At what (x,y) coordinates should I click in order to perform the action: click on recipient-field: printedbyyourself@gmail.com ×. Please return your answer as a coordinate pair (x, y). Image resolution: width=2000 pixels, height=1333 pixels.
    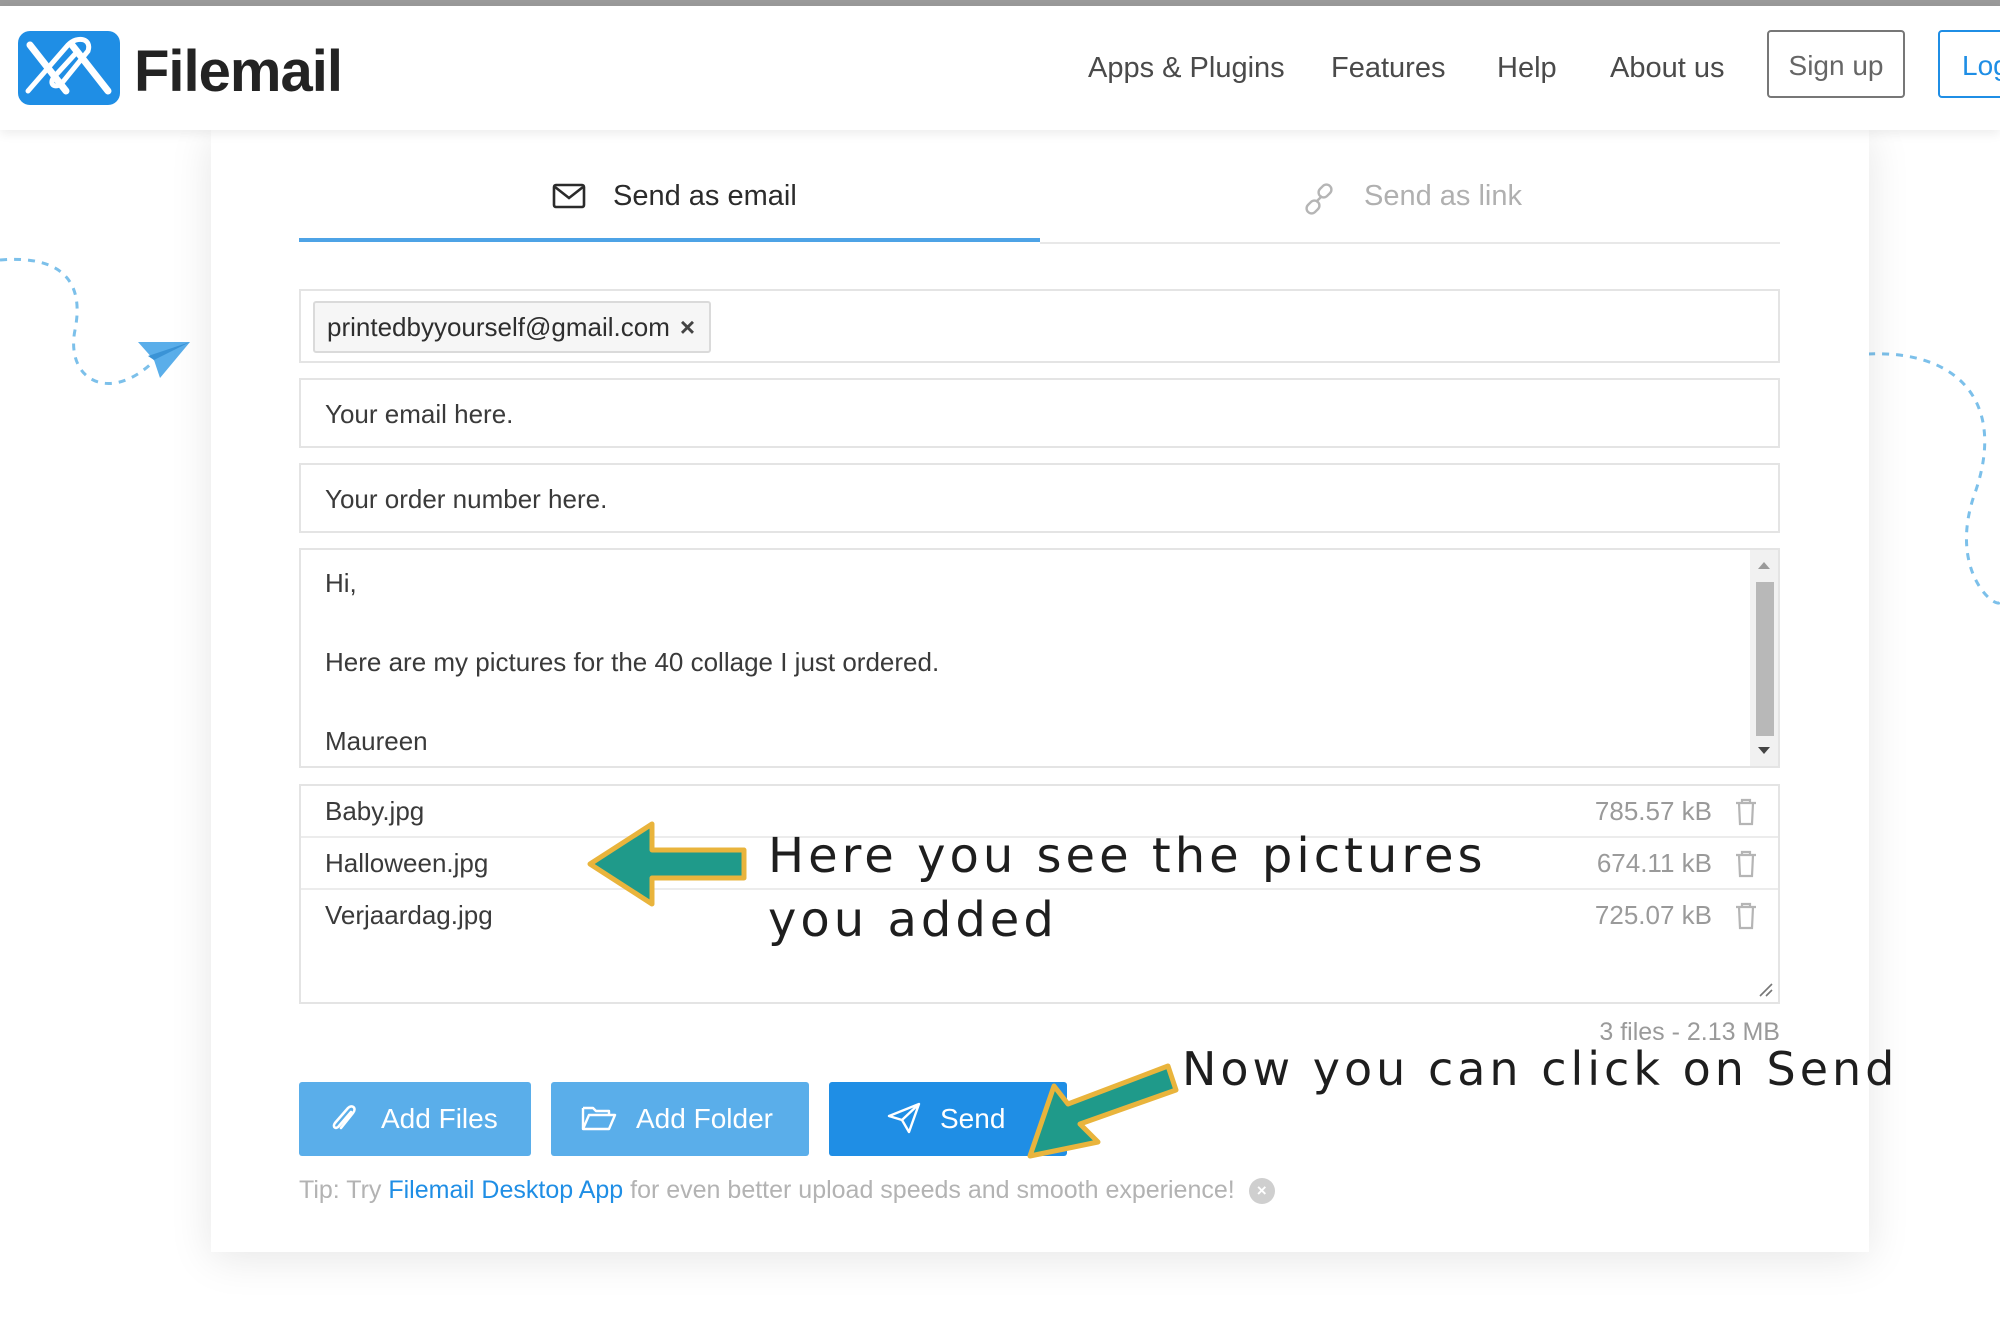
    Looking at the image, I should click on (1039, 326).